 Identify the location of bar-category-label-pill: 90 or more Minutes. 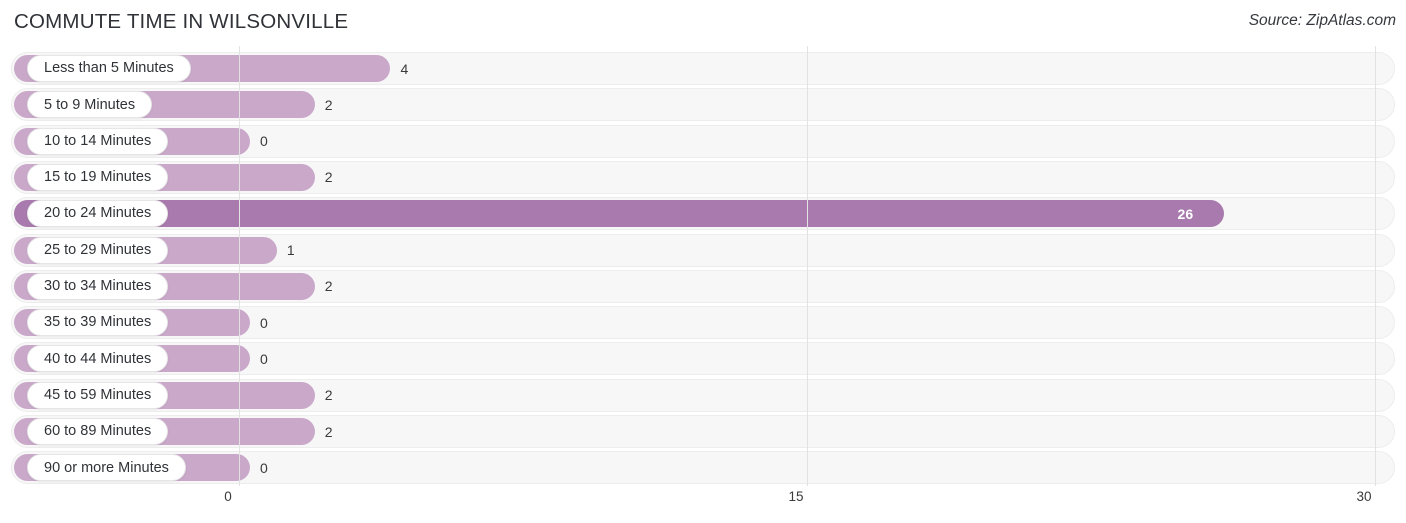
(106, 468).